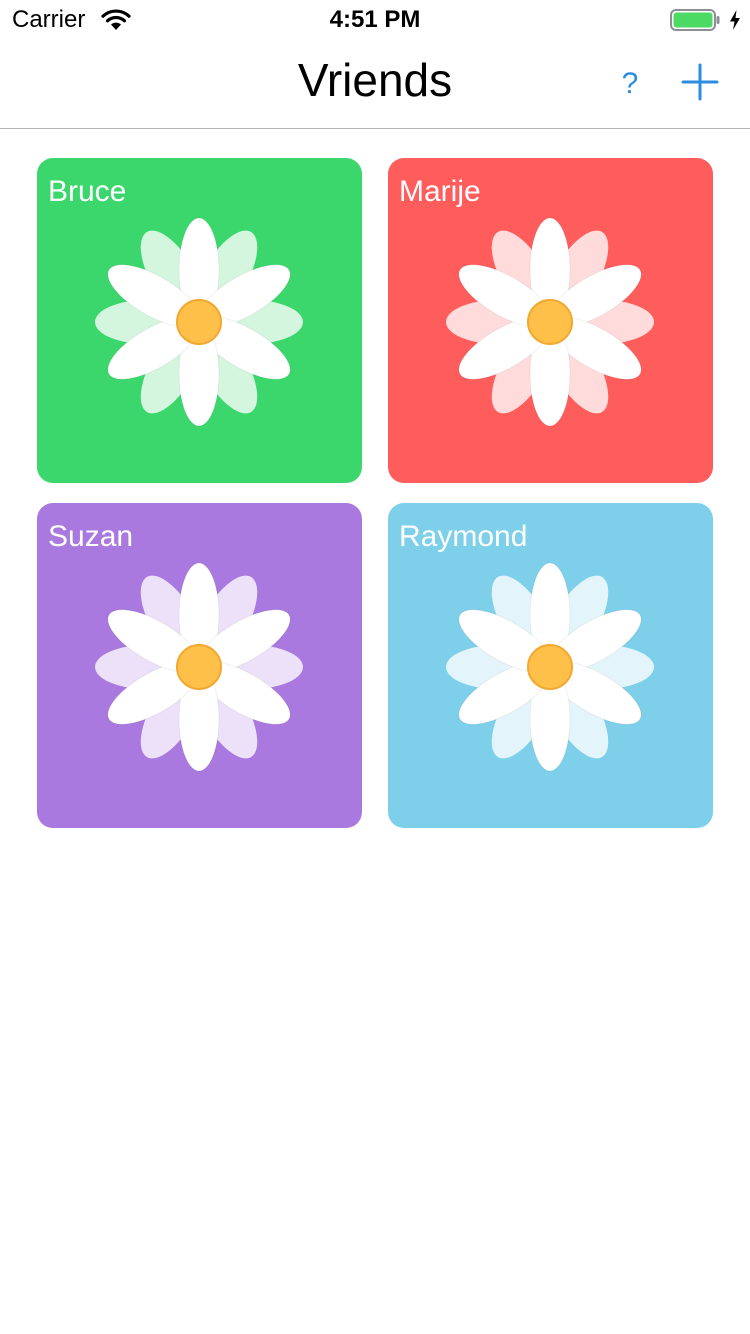 The width and height of the screenshot is (750, 1334). Describe the element at coordinates (91, 536) in the screenshot. I see `friend-name: Suzan` at that location.